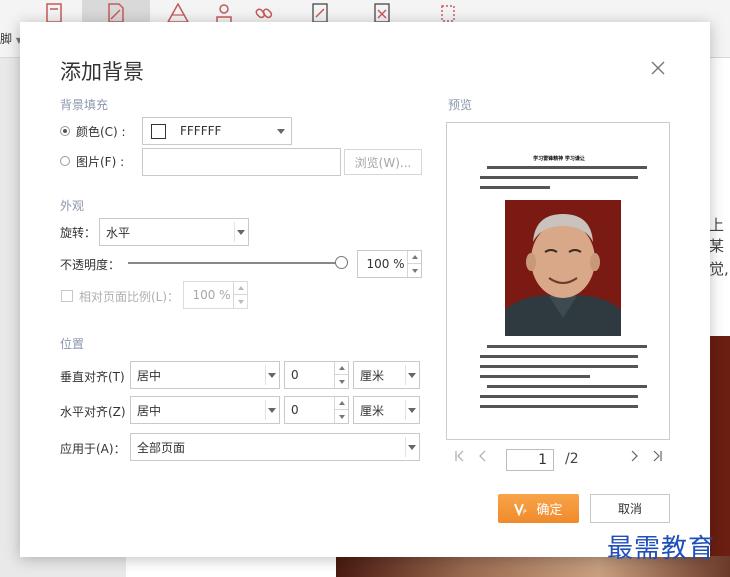 Image resolution: width=730 pixels, height=577 pixels. Describe the element at coordinates (525, 512) in the screenshot. I see `svg-text: P` at that location.